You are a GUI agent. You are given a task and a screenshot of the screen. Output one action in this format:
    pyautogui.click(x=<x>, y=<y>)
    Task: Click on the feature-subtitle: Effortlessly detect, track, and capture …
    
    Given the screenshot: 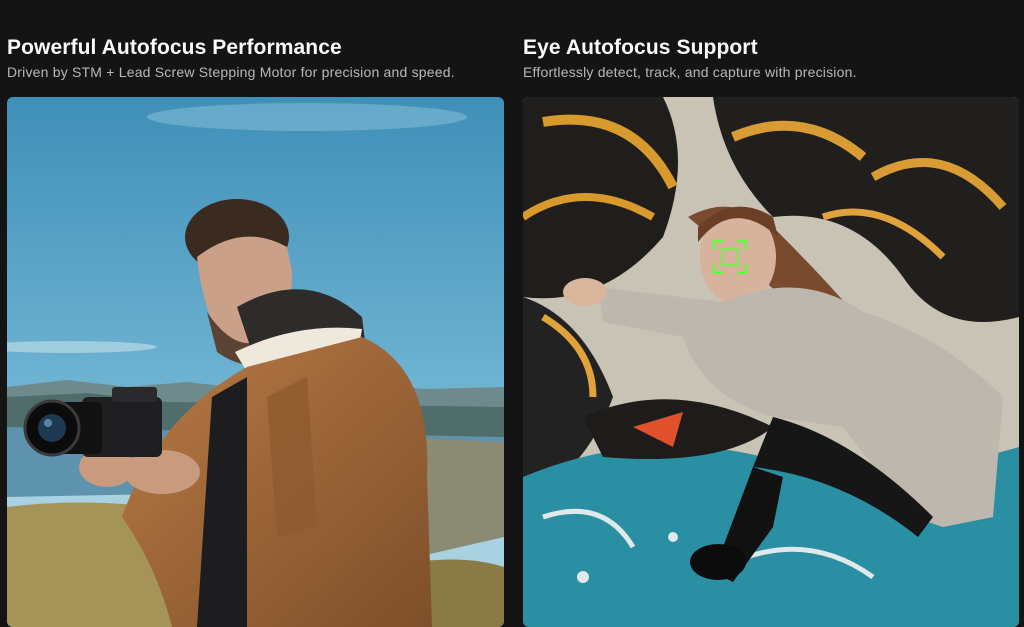 What is the action you would take?
    pyautogui.click(x=690, y=72)
    